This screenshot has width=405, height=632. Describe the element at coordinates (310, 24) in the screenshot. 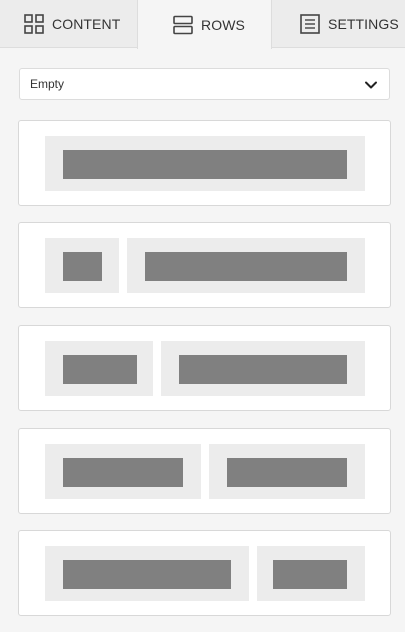

I see `settings-list-icon` at that location.